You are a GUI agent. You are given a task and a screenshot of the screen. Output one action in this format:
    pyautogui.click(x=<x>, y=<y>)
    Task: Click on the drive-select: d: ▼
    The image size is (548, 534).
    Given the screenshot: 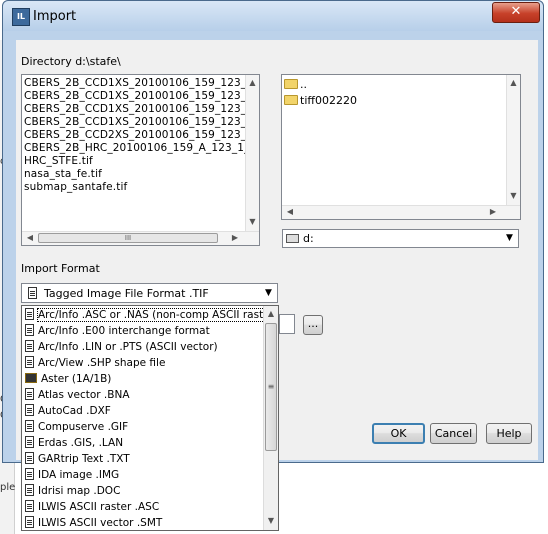 What is the action you would take?
    pyautogui.click(x=400, y=238)
    